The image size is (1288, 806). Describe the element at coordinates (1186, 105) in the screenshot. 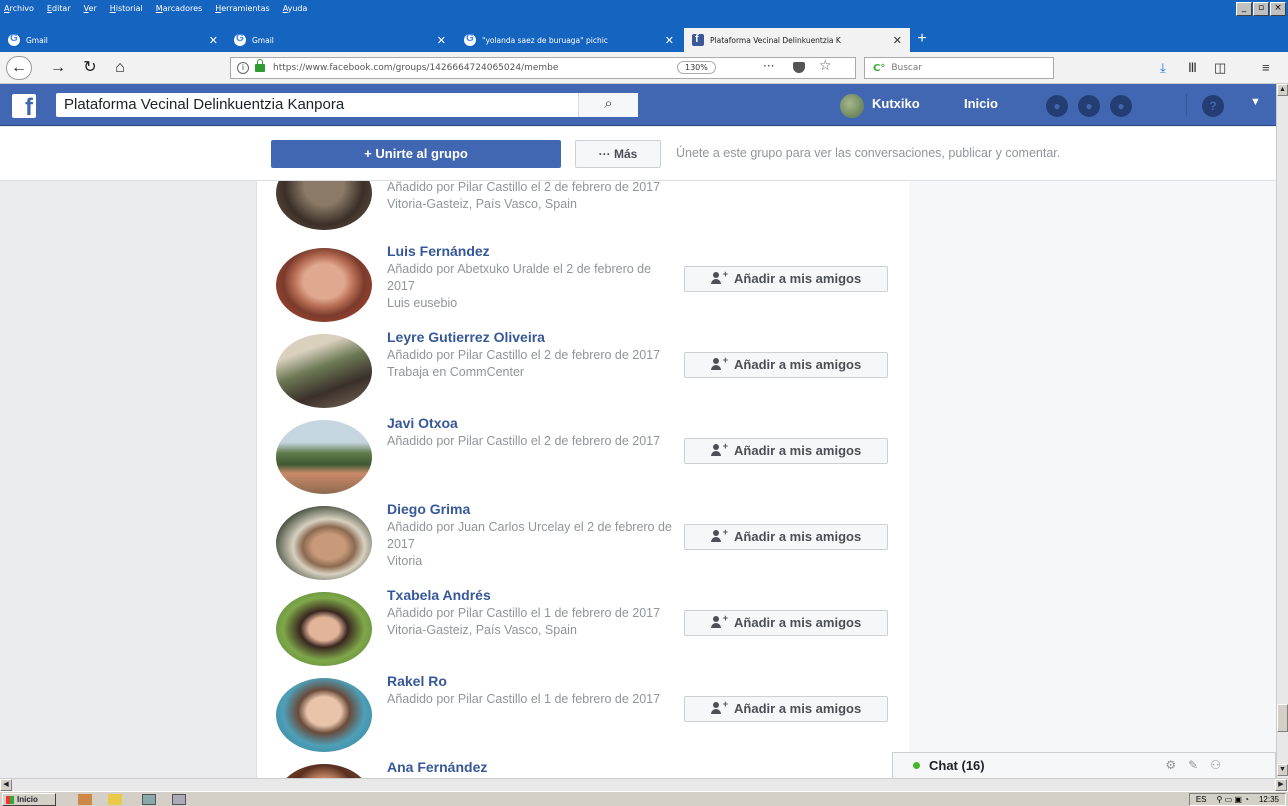

I see `divider` at that location.